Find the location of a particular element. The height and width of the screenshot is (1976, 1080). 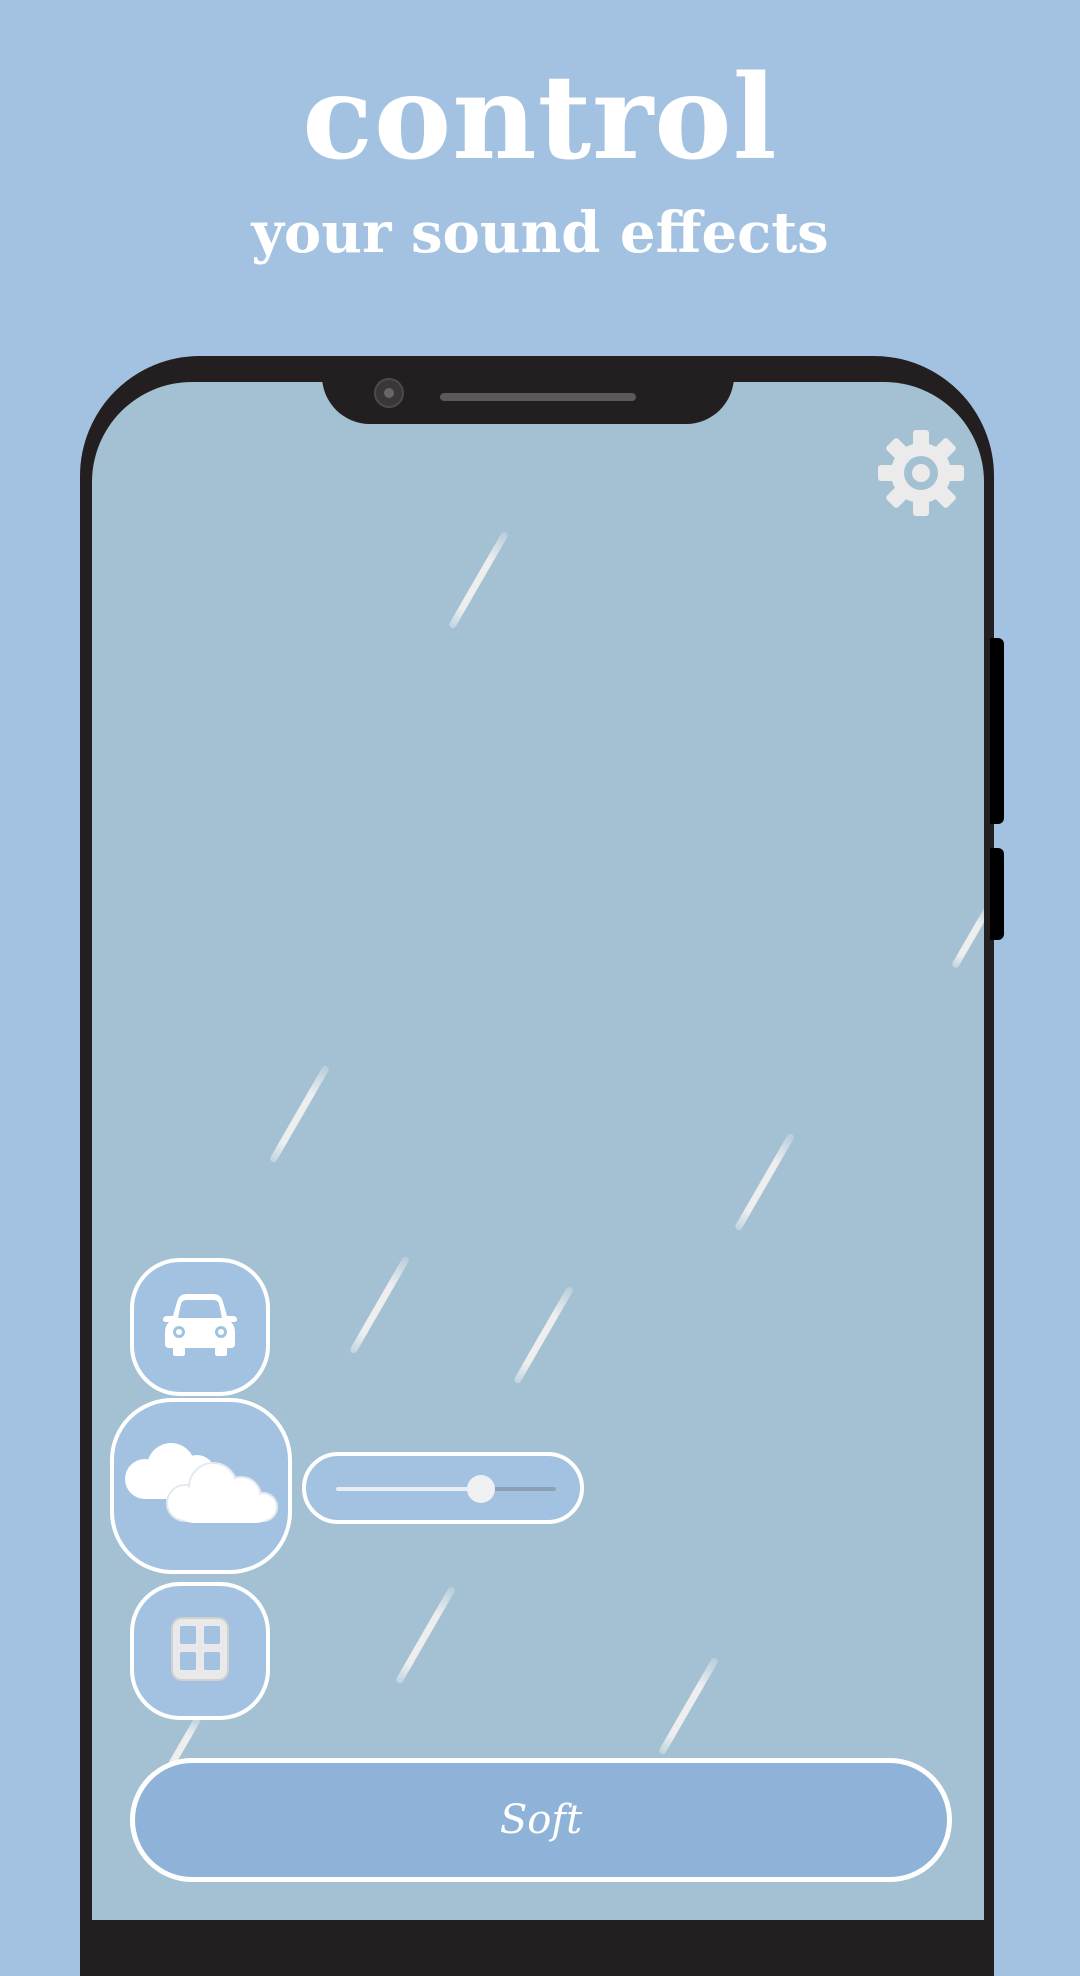

mode-button: Soft is located at coordinates (541, 1820).